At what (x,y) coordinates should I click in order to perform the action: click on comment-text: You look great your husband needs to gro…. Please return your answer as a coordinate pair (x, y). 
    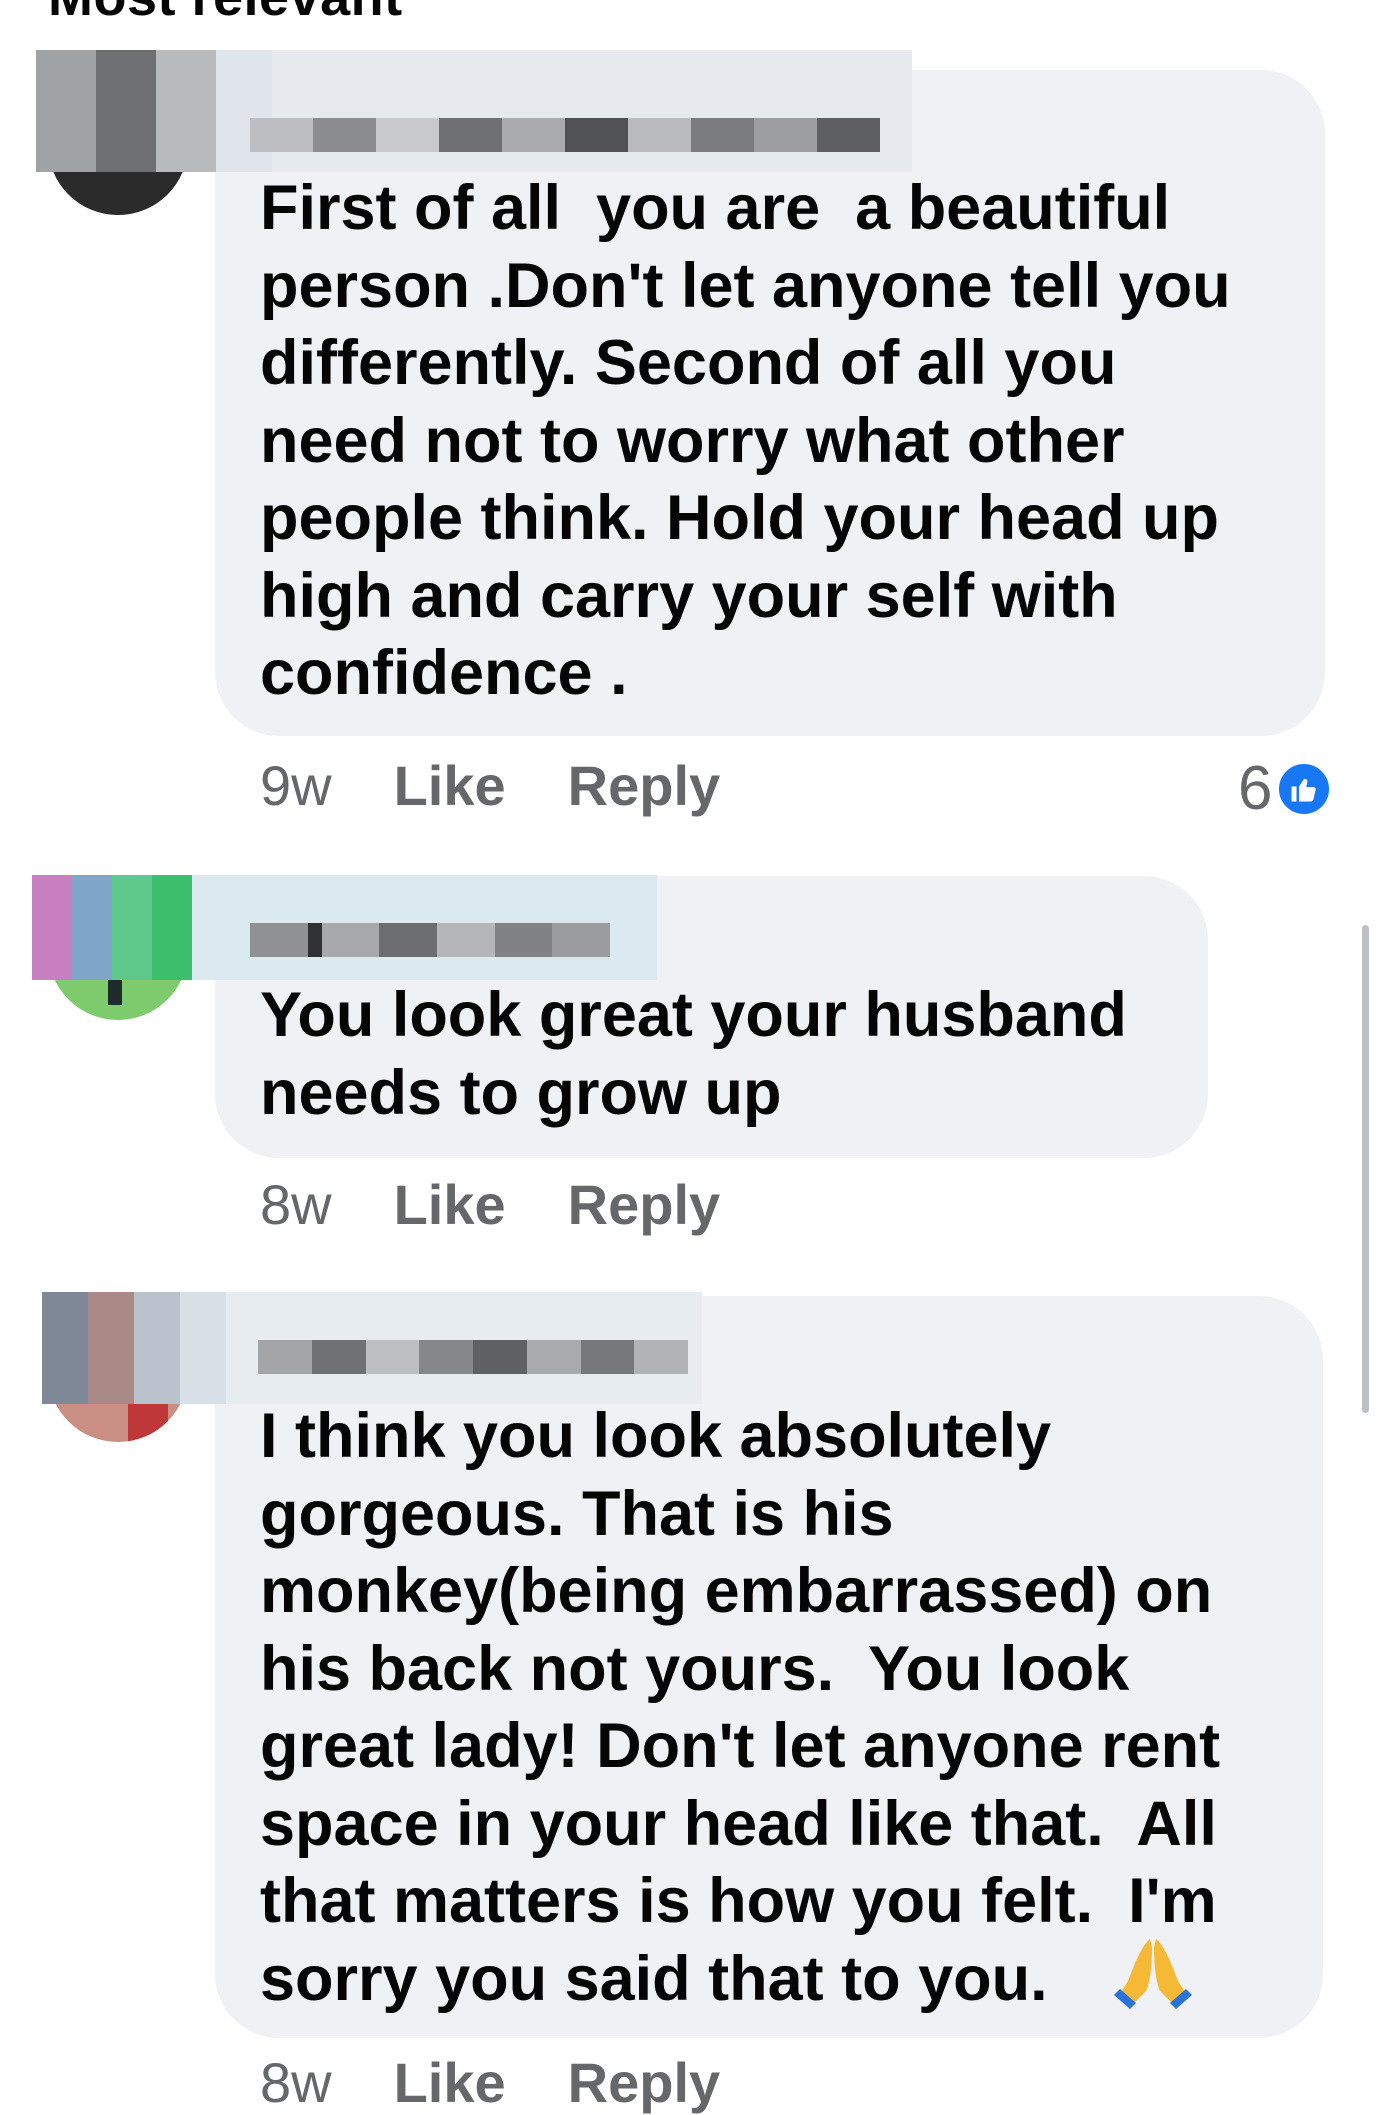
    Looking at the image, I should click on (693, 1054).